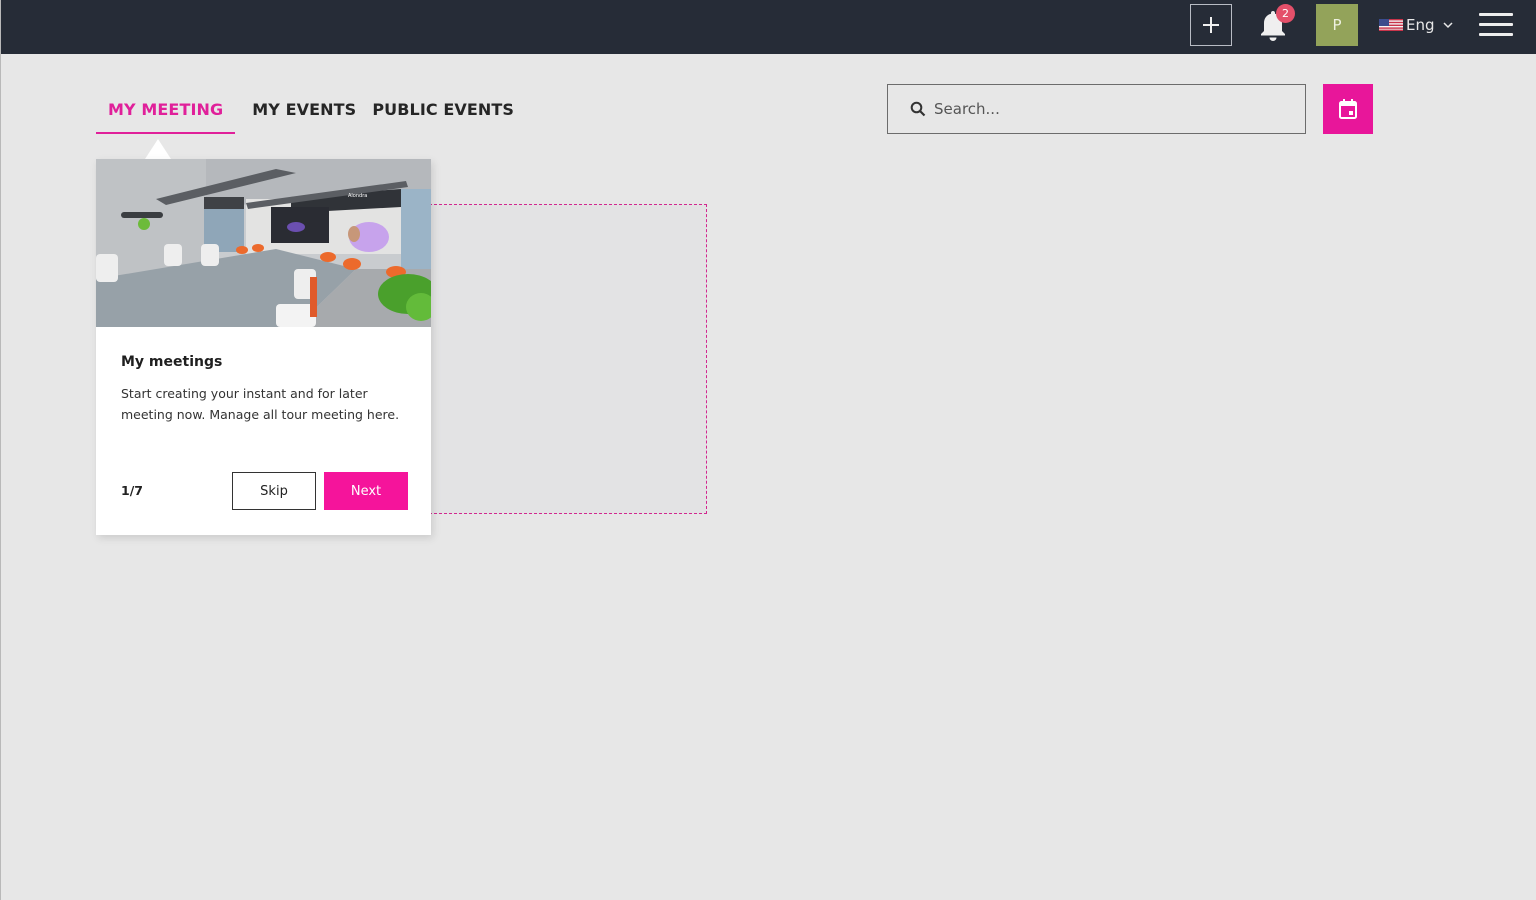 The image size is (1536, 900). Describe the element at coordinates (172, 362) in the screenshot. I see `tour-title: My meetings` at that location.